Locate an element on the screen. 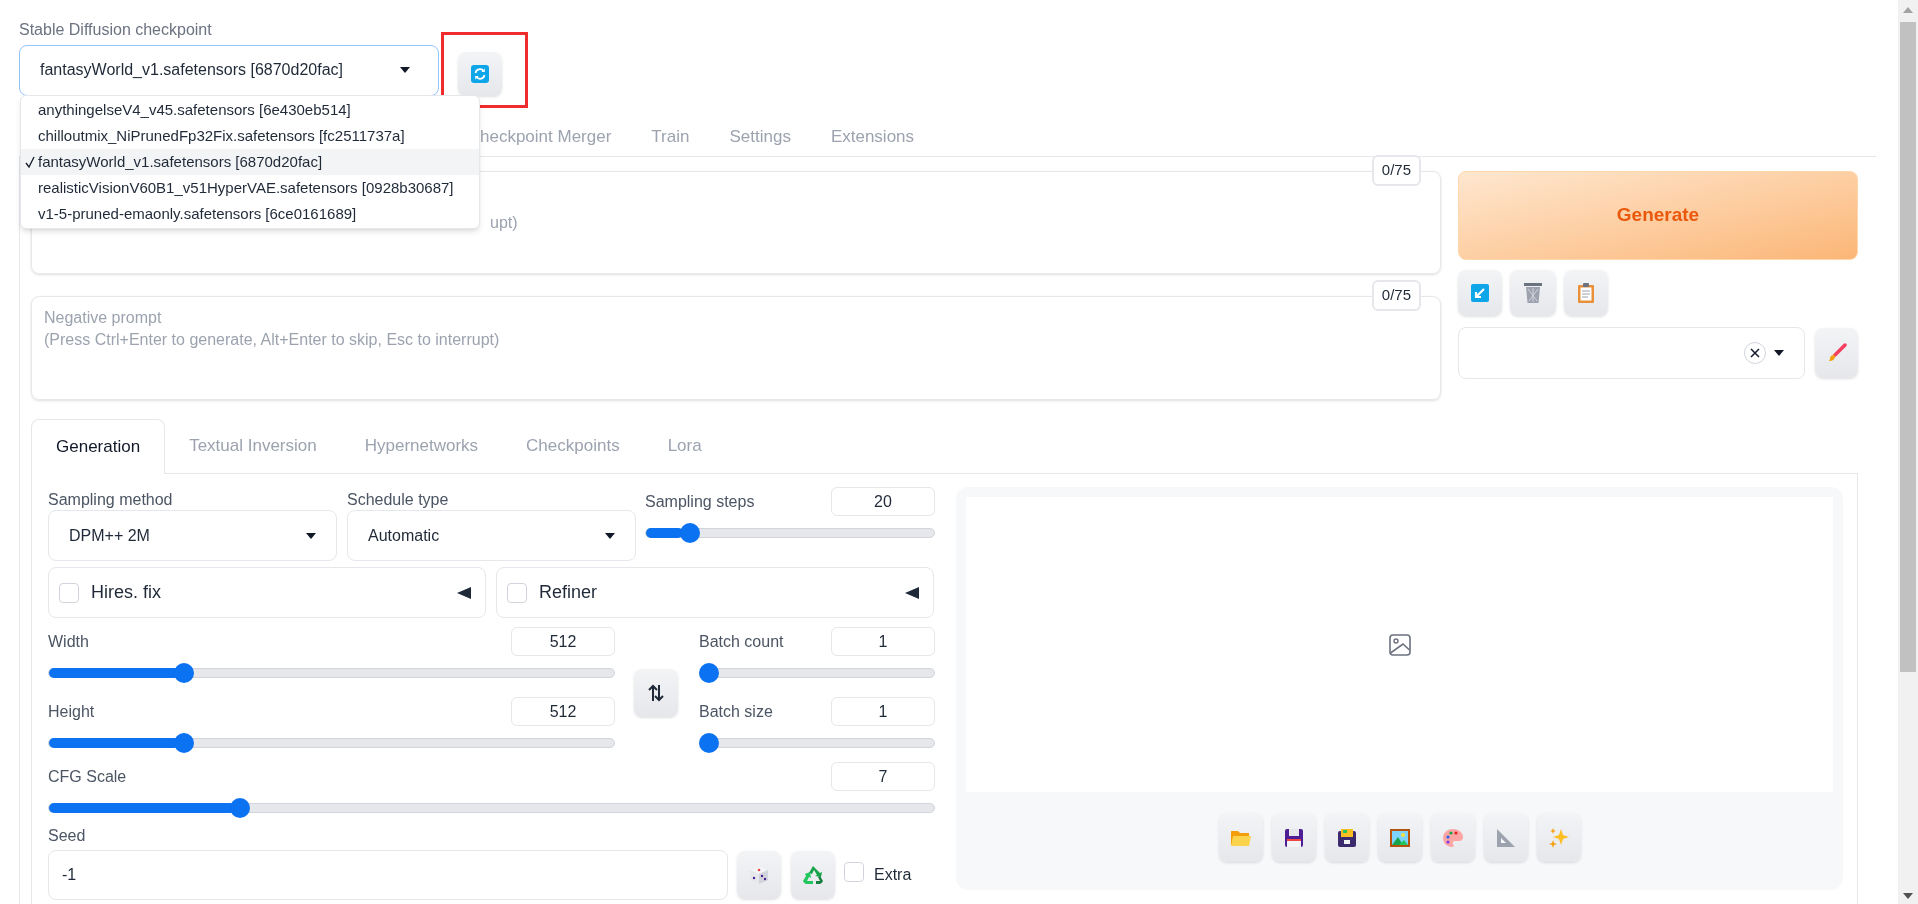  framed-picture-icon is located at coordinates (1399, 837).